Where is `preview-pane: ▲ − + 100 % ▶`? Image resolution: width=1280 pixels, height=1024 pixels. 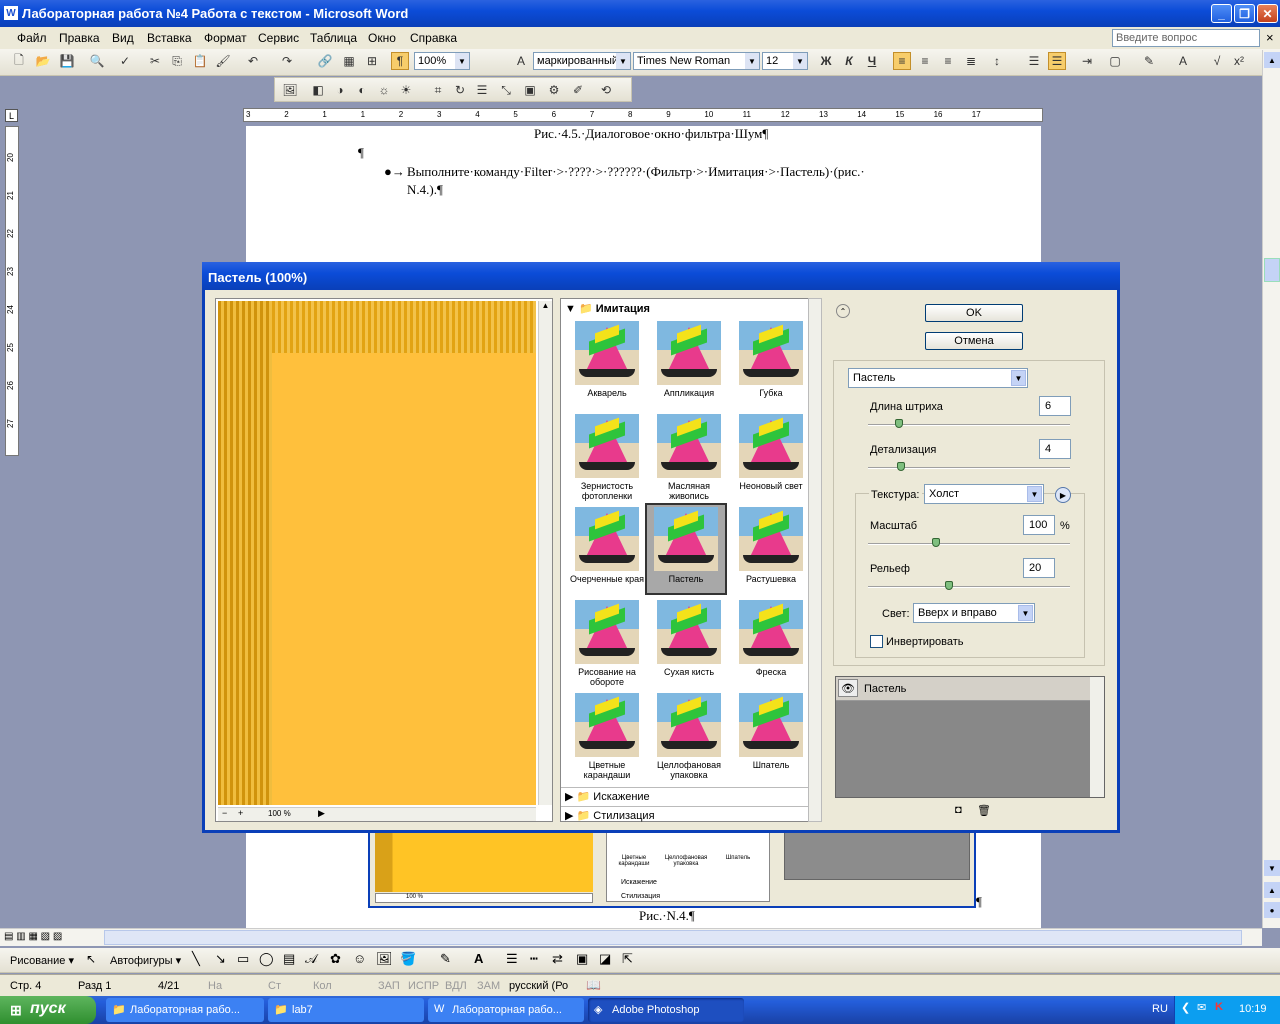
preview-pane: ▲ − + 100 % ▶ is located at coordinates (384, 560).